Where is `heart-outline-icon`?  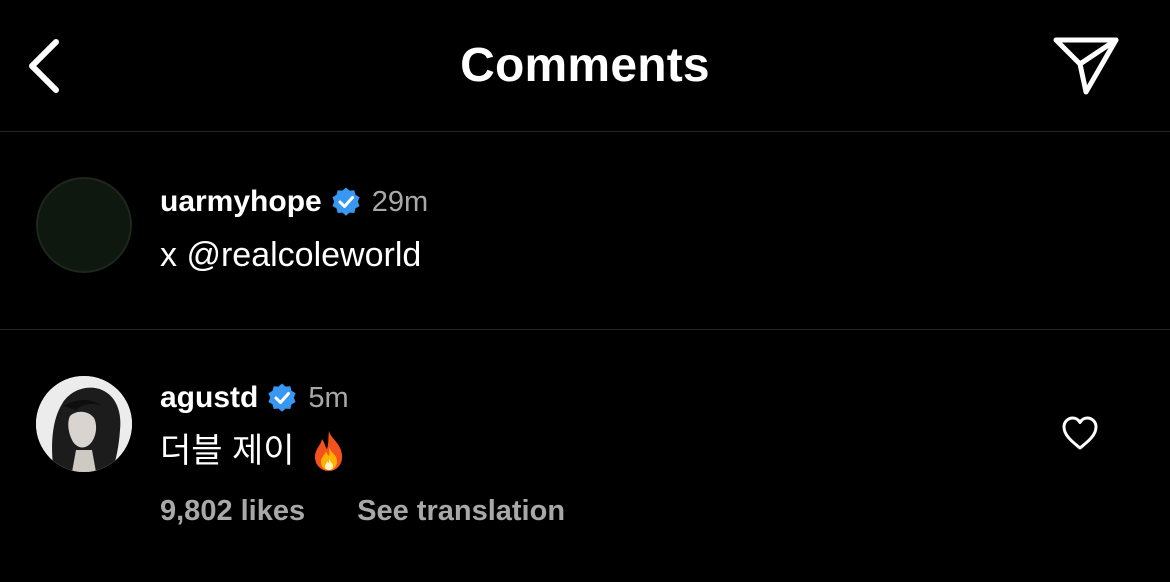
heart-outline-icon is located at coordinates (1080, 433).